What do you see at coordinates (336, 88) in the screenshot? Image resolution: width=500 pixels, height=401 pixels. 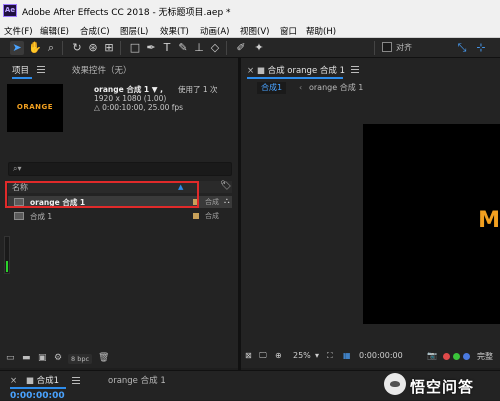 I see `breadcrumb-comp-next: orange 合成 1` at bounding box center [336, 88].